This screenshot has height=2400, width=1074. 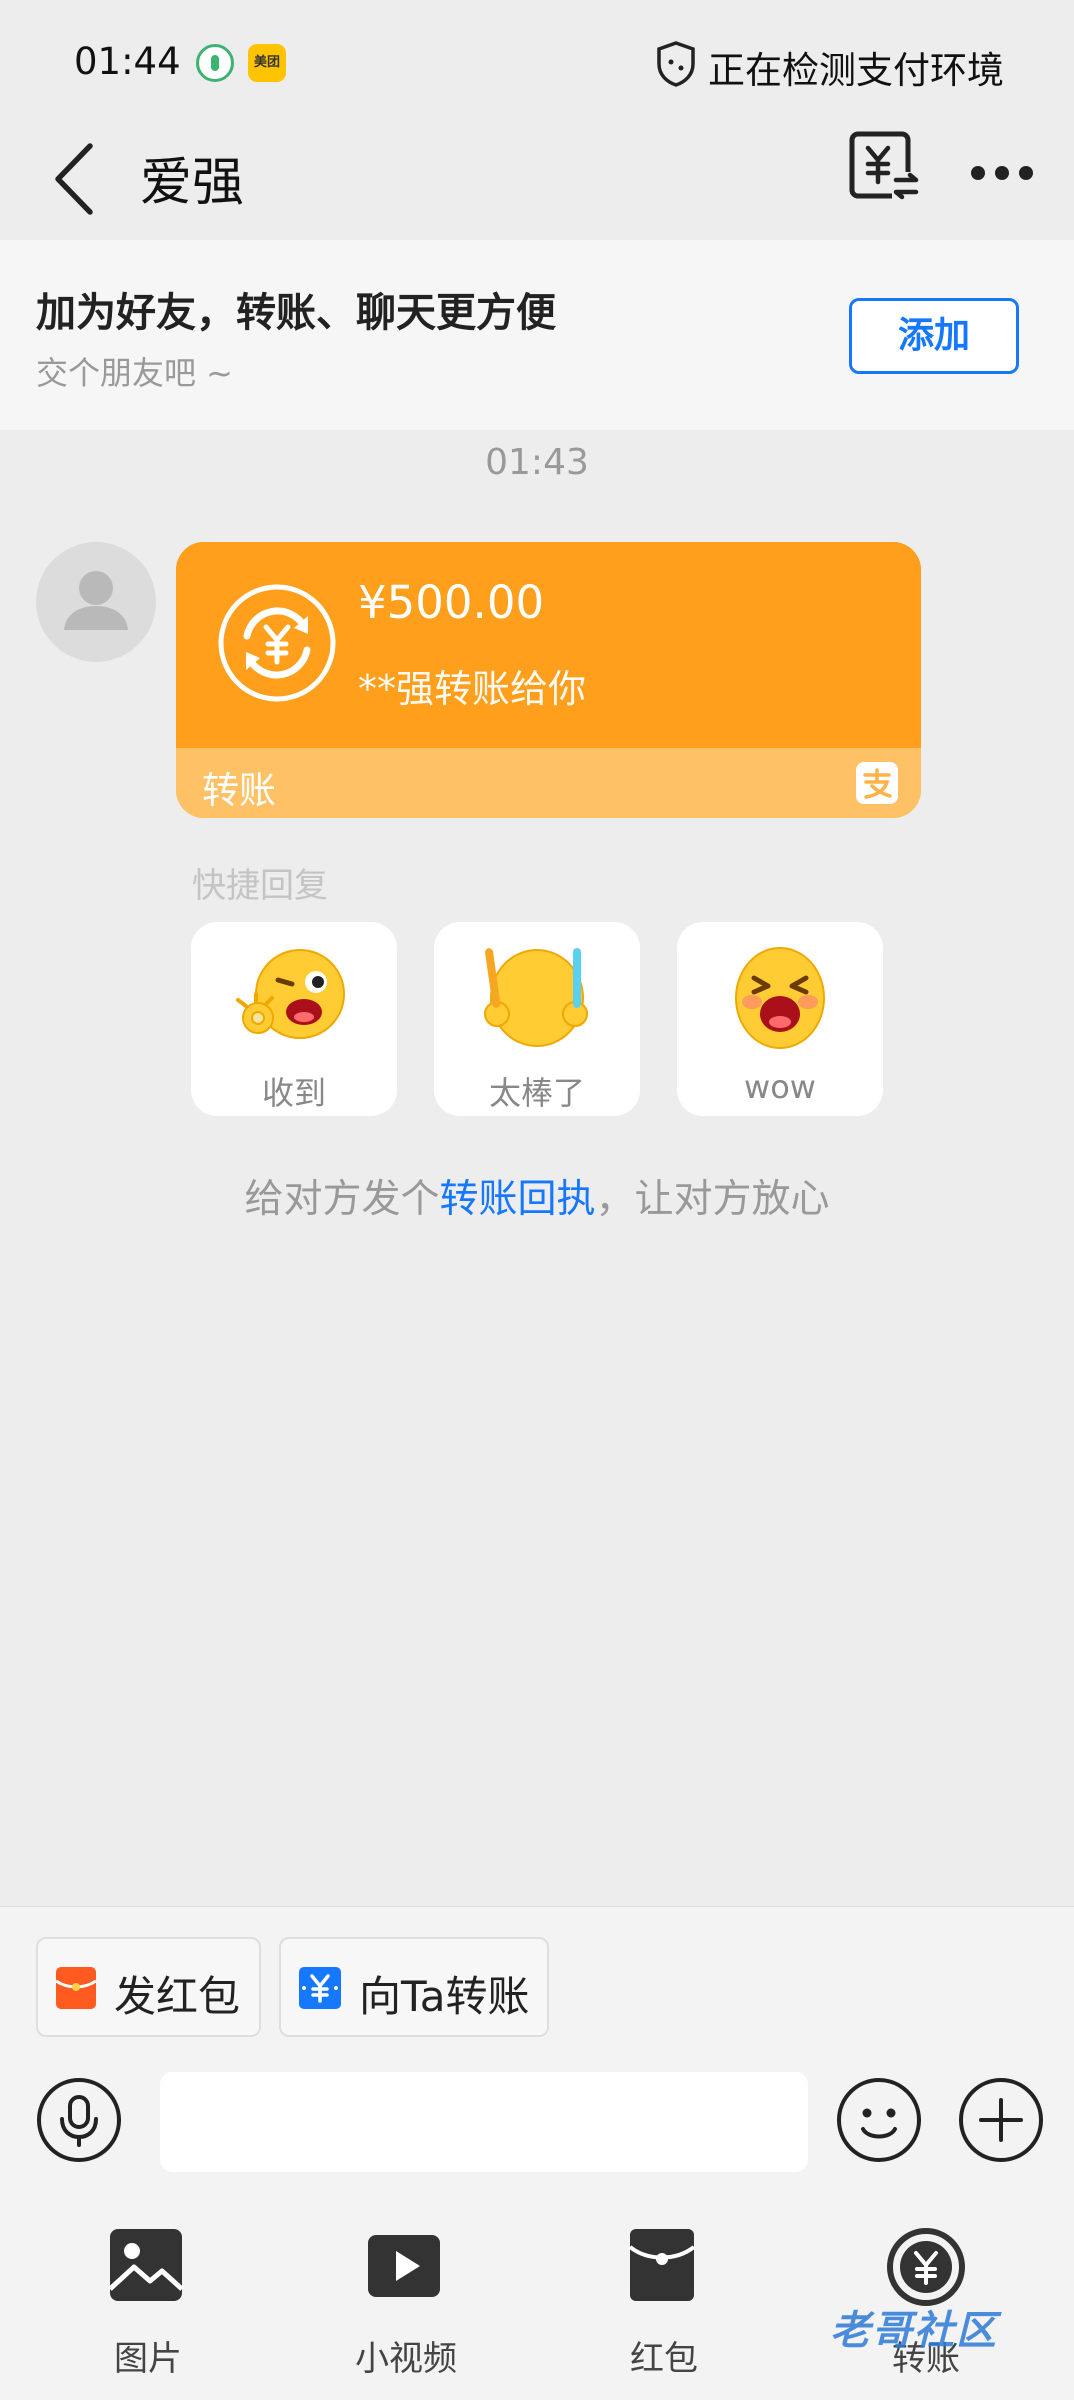 I want to click on nav-bar: 爱强, so click(x=537, y=179).